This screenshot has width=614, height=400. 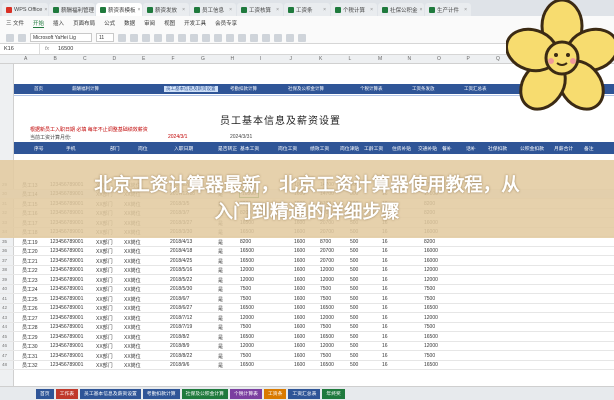 What do you see at coordinates (15, 23) in the screenshot?
I see `ribbon-menu-item: 三 文件` at bounding box center [15, 23].